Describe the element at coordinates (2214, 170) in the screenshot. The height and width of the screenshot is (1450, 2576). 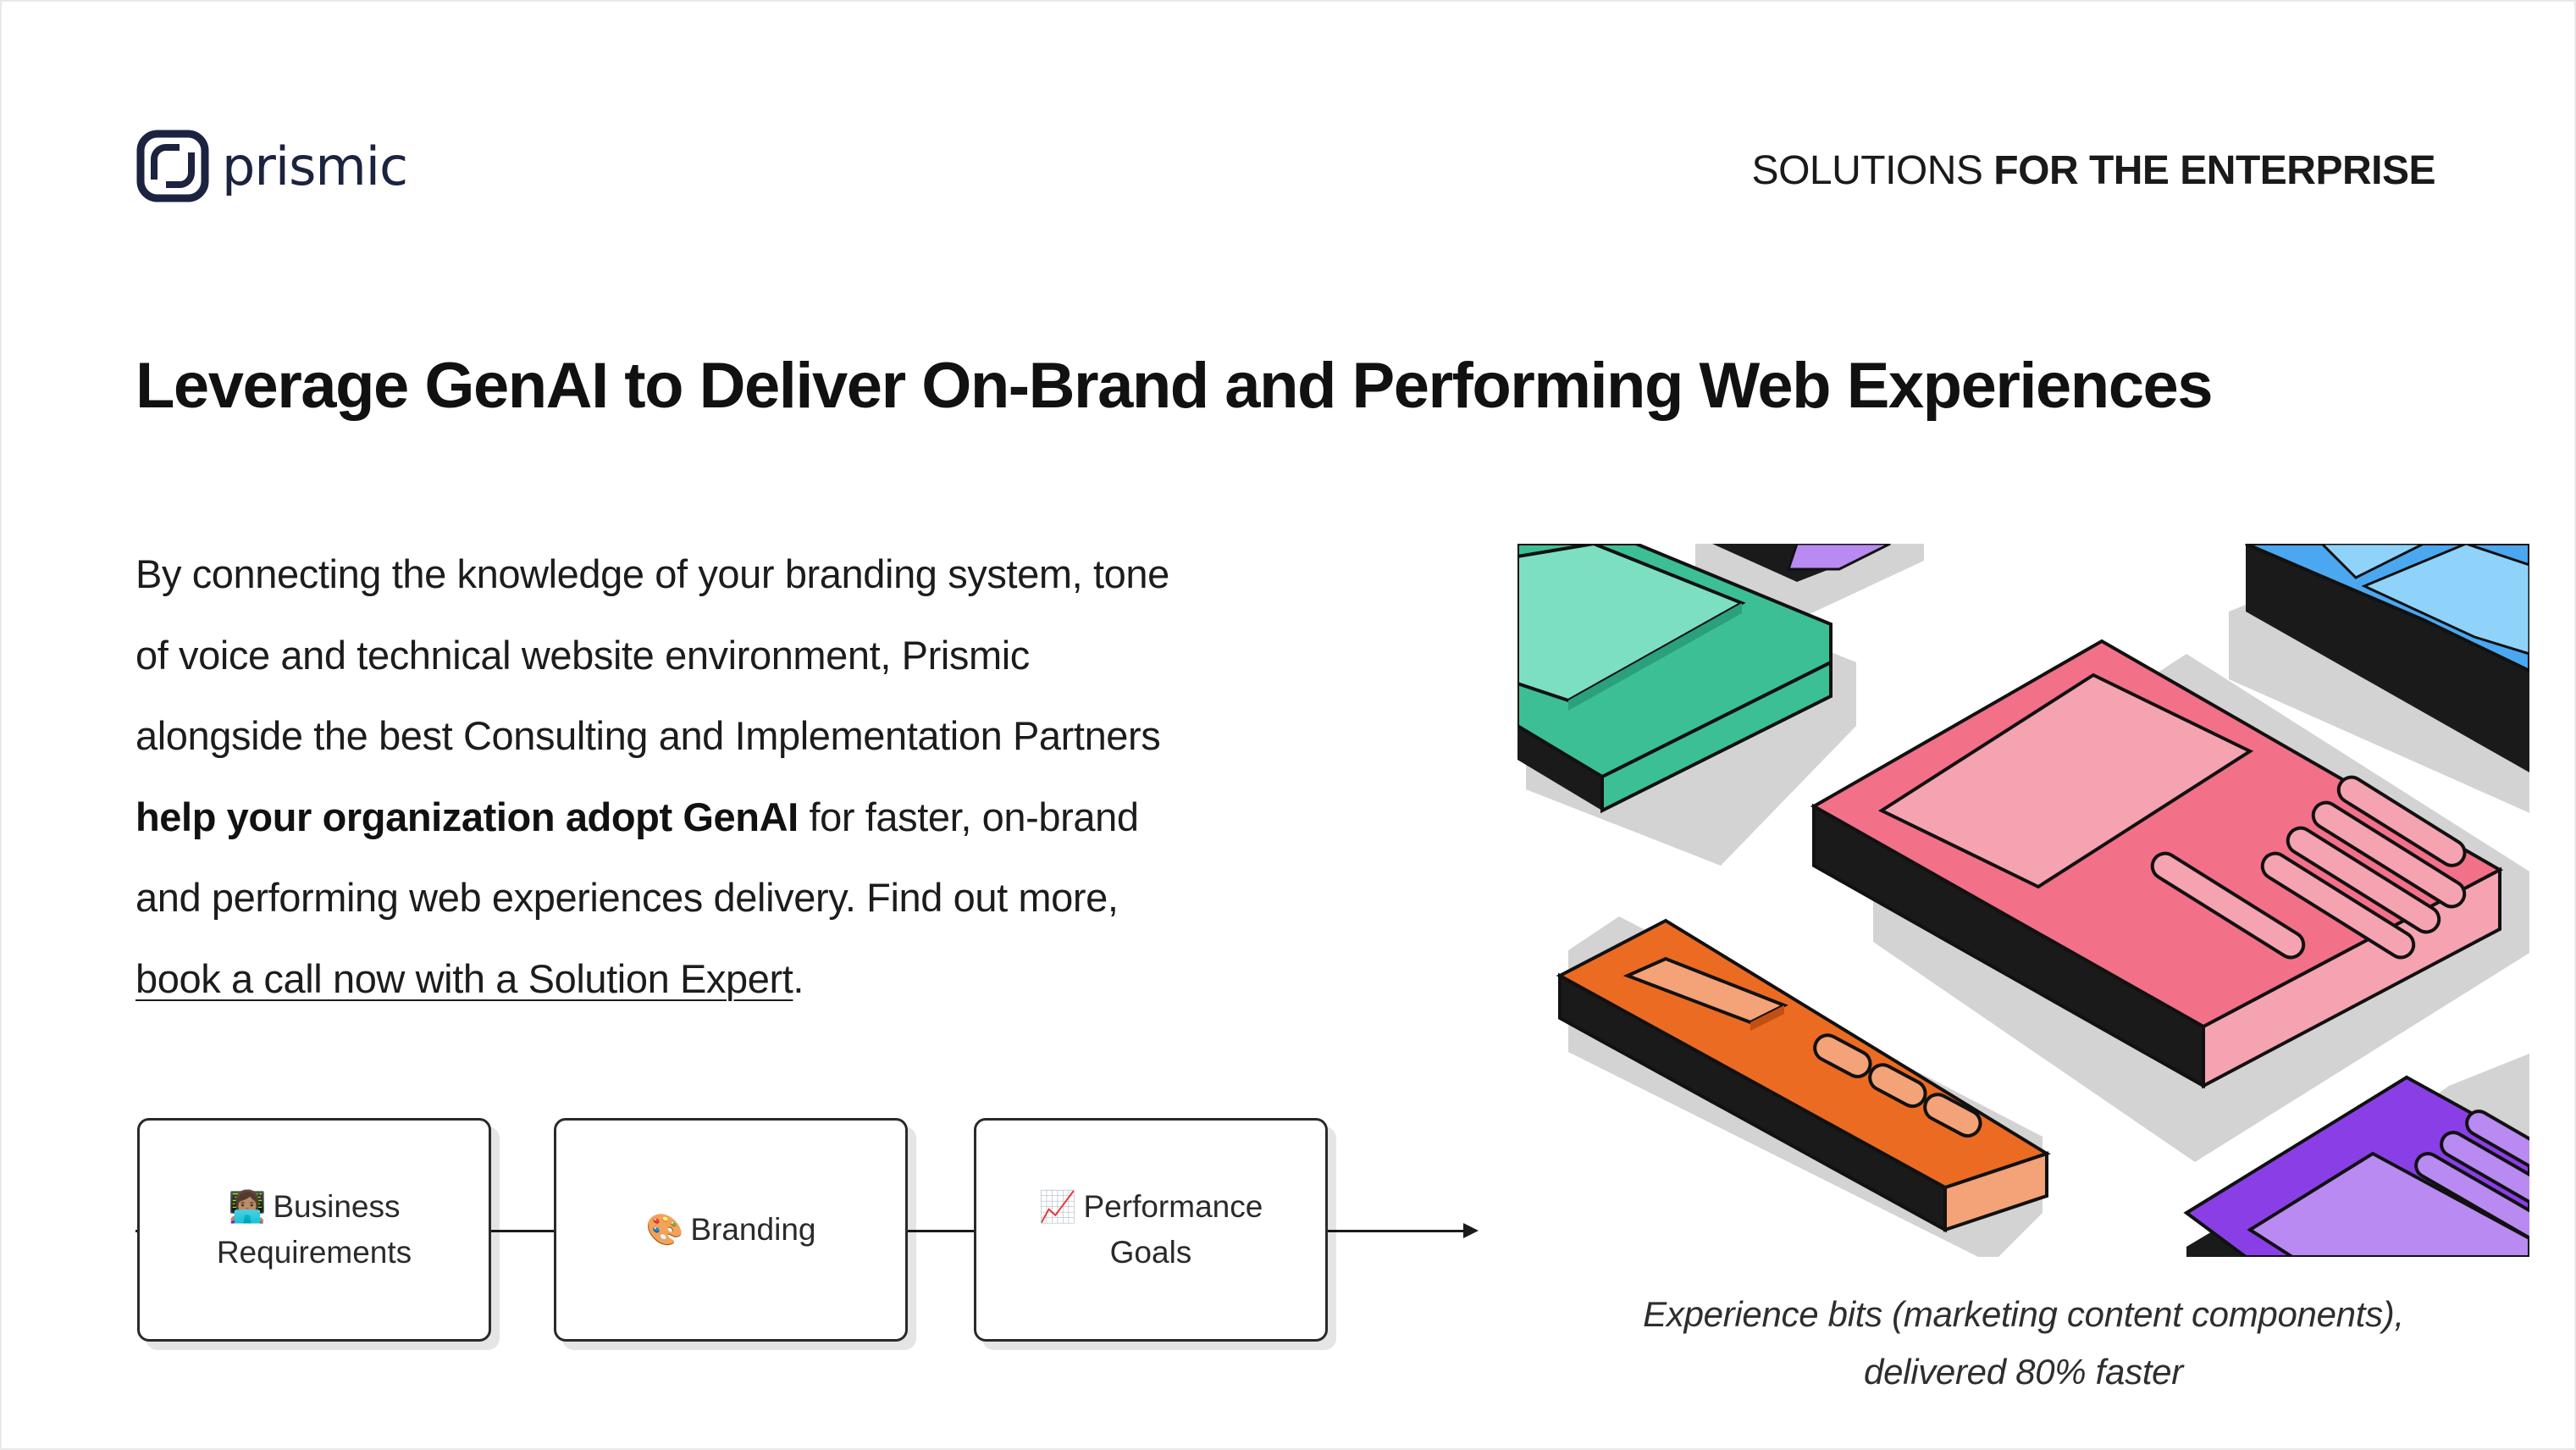
I see `eyebrow-bold: FOR THE ENTERPRISE` at that location.